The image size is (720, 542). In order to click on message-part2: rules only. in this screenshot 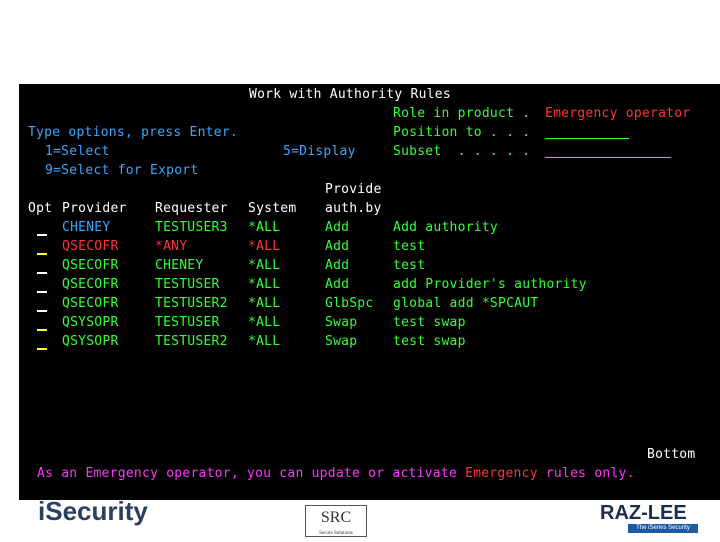, I will do `click(586, 473)`.